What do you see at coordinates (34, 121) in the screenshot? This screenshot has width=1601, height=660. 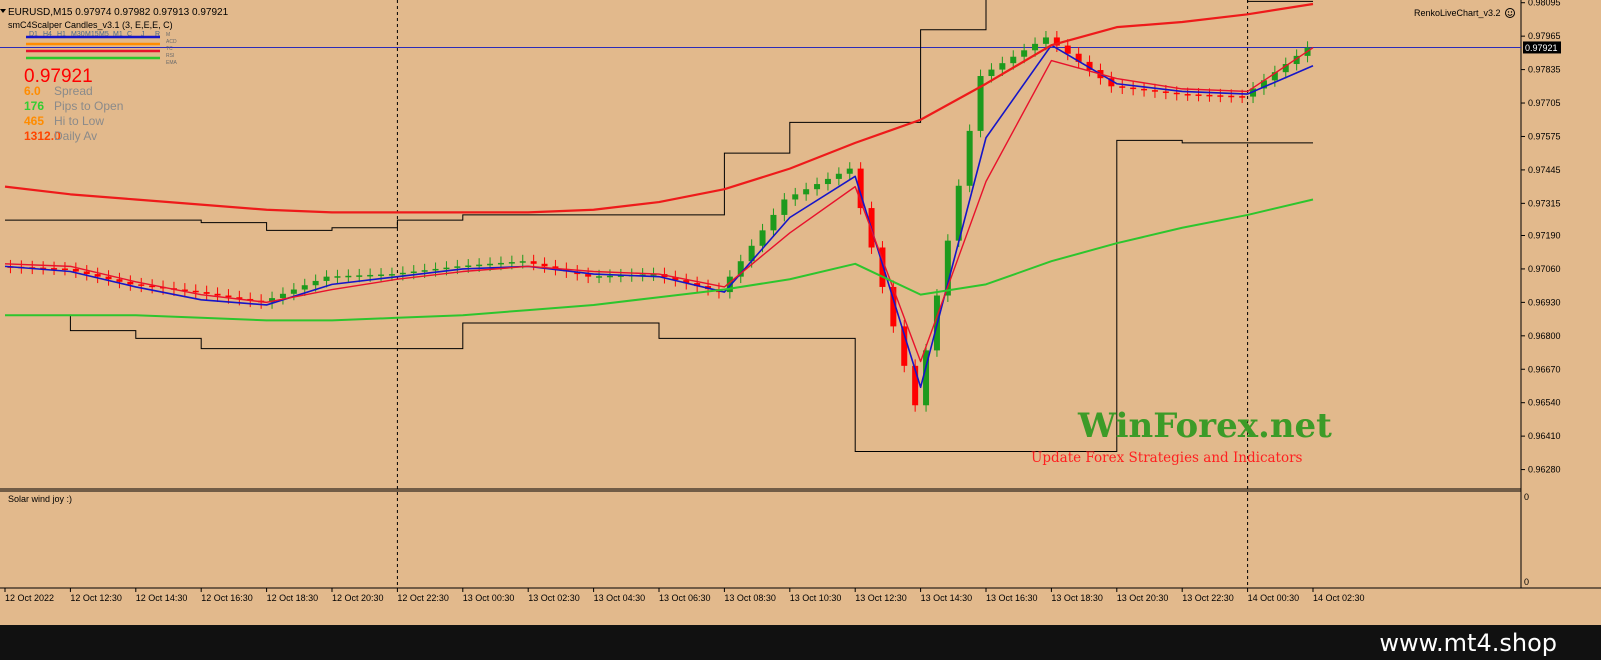 I see `info-value: 465` at bounding box center [34, 121].